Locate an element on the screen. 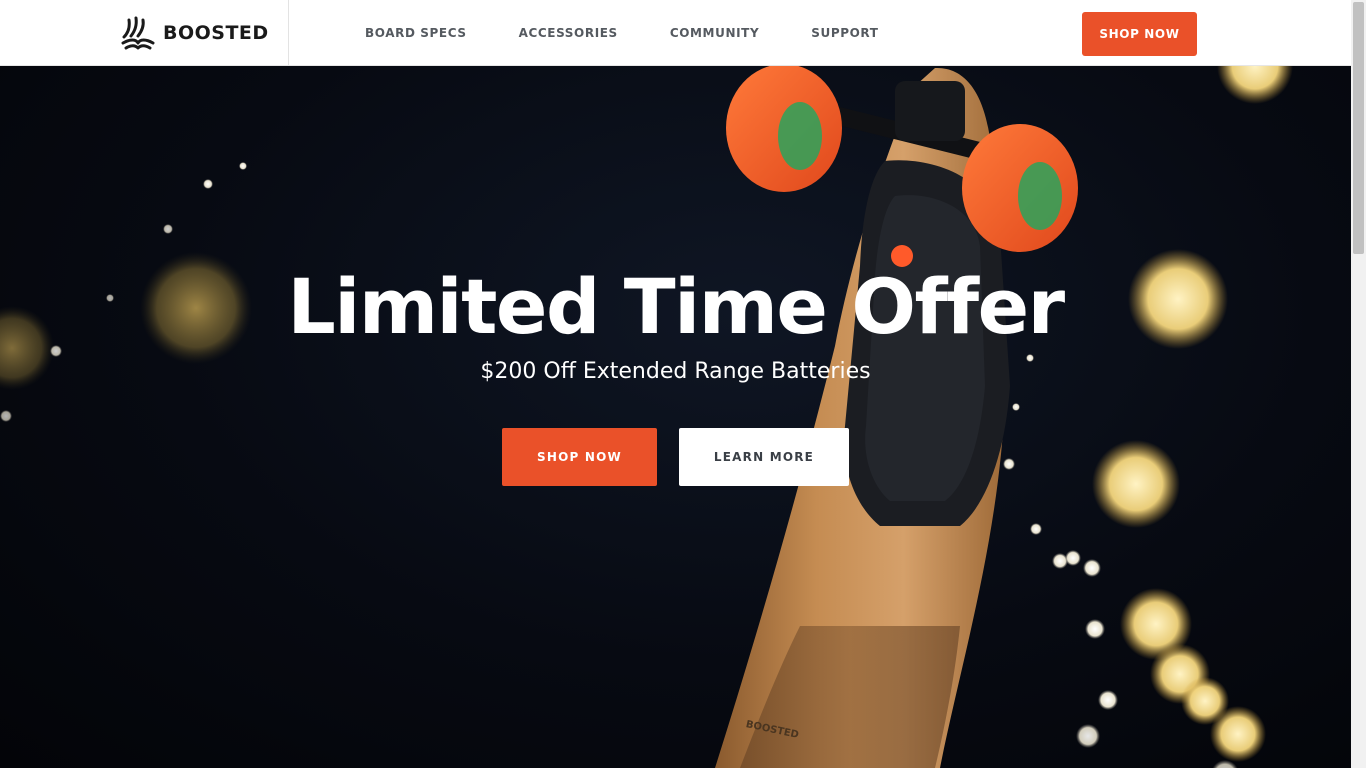 The image size is (1366, 768). boosted-logo-icon is located at coordinates (138, 33).